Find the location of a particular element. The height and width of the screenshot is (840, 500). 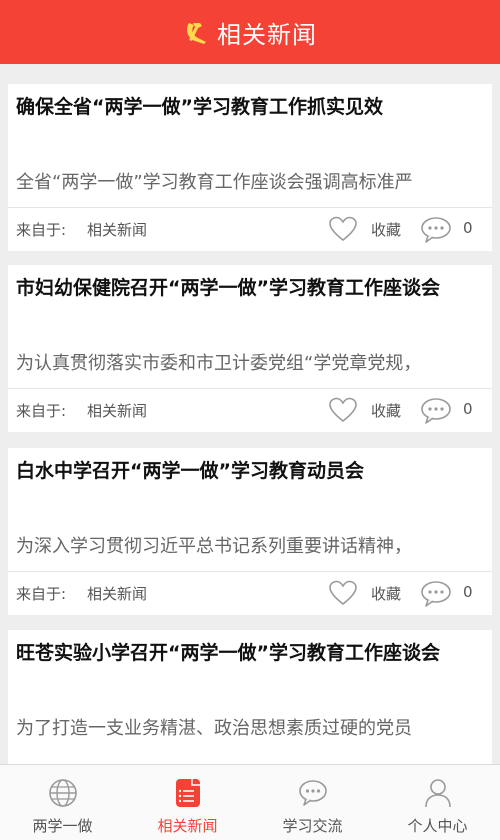

news-document-icon is located at coordinates (187, 793).